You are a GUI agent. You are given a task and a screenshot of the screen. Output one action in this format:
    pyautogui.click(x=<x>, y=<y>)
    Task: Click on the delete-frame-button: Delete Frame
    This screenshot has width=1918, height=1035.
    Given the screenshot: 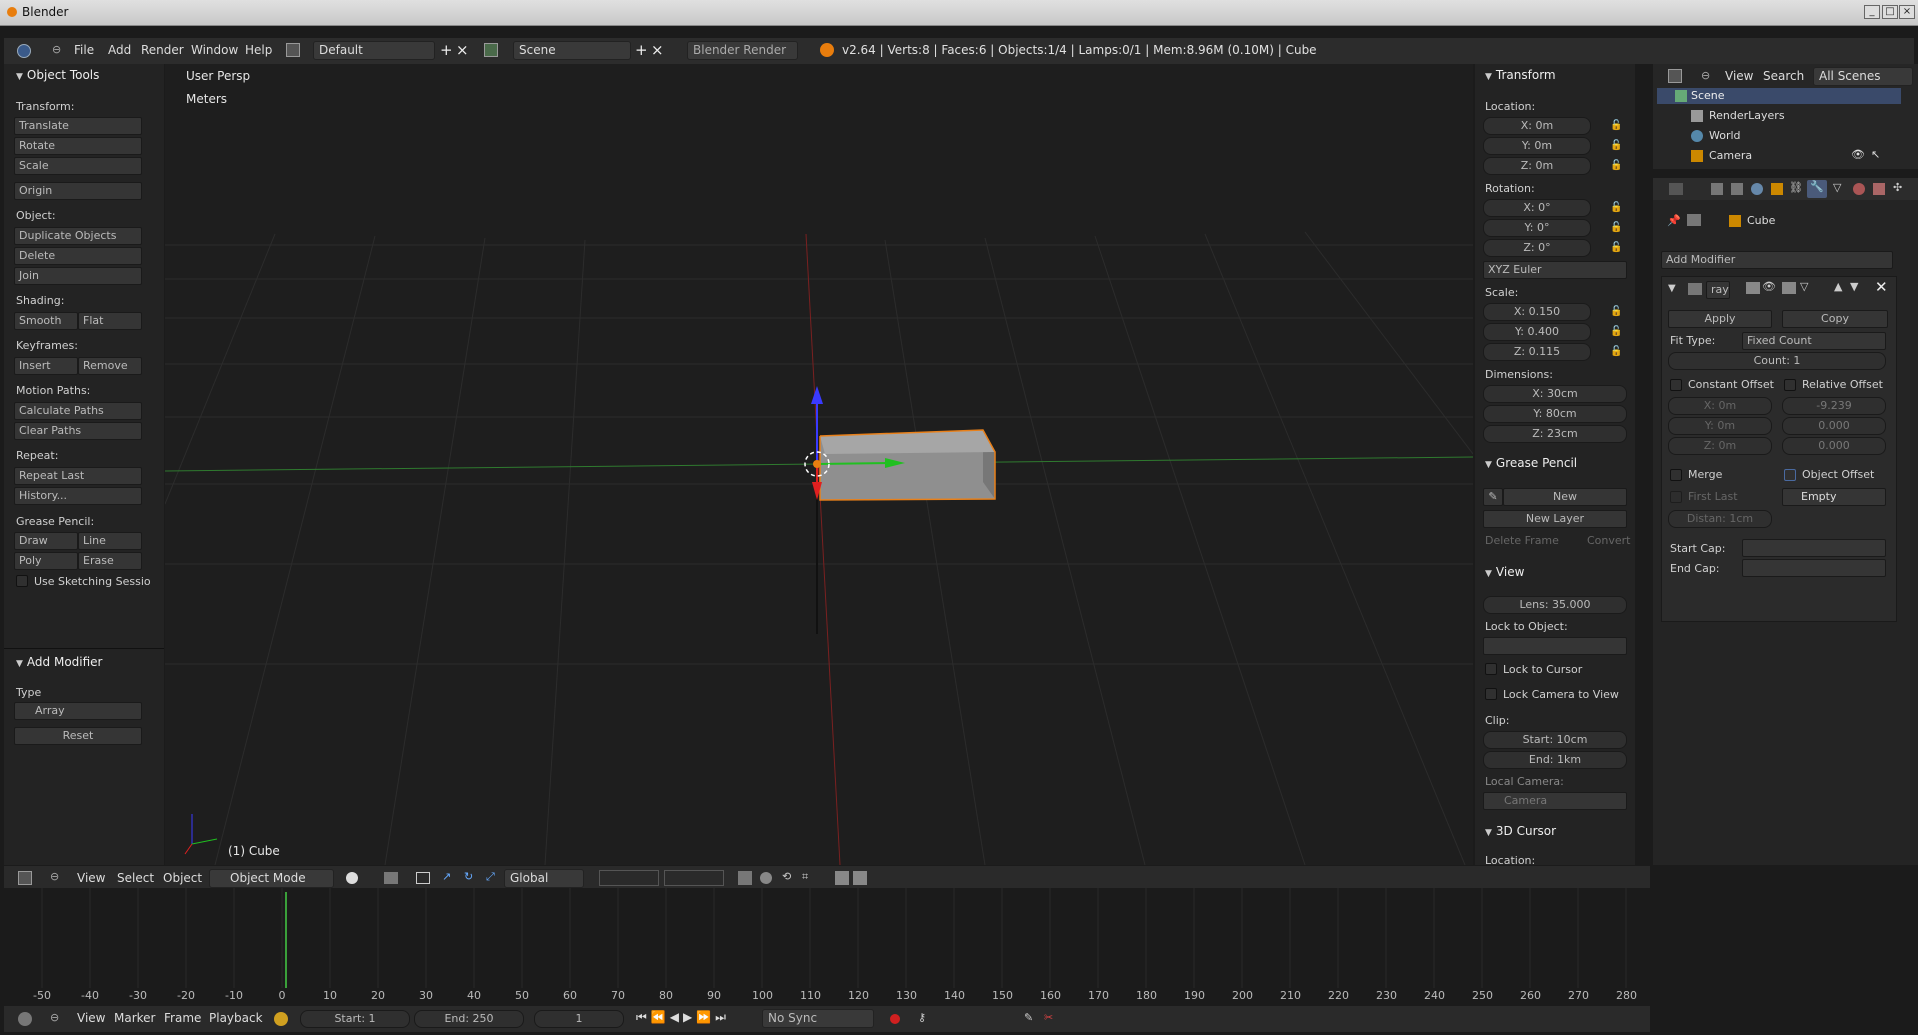 What is the action you would take?
    pyautogui.click(x=1522, y=540)
    